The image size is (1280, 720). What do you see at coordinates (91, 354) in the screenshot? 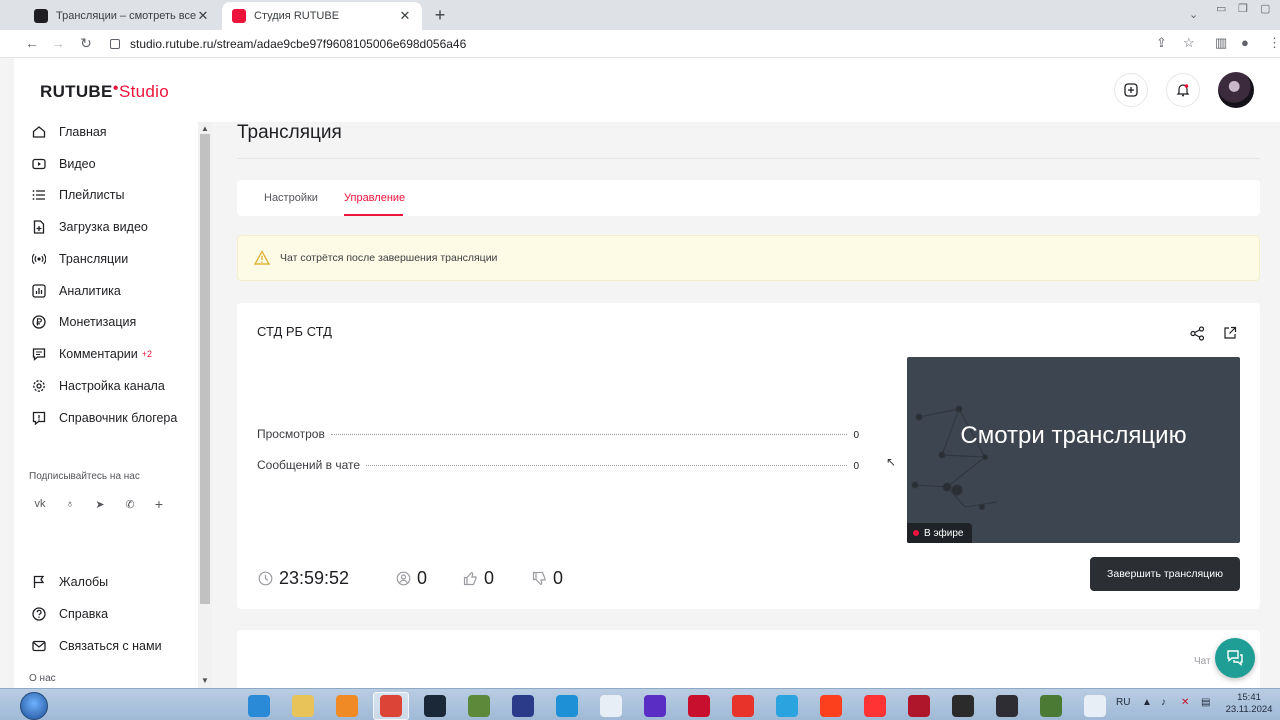
I see `sidebar-item-comments: Комментарии +2` at bounding box center [91, 354].